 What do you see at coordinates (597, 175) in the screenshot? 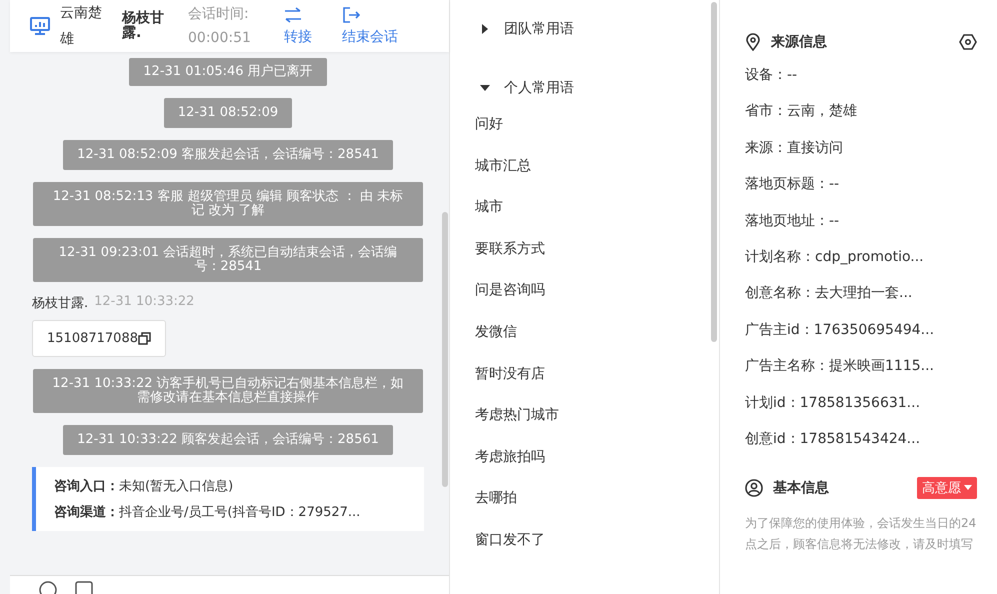
I see `phrase-item: 城市汇总` at bounding box center [597, 175].